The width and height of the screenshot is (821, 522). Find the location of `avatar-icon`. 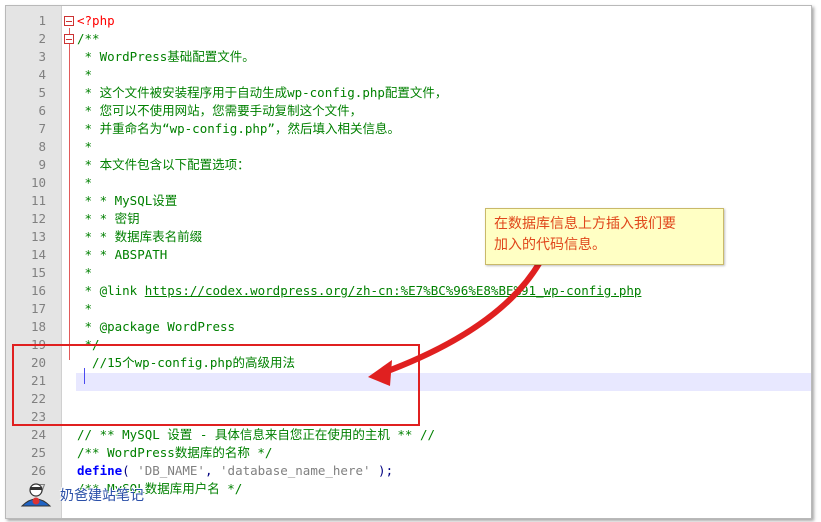

avatar-icon is located at coordinates (36, 495).